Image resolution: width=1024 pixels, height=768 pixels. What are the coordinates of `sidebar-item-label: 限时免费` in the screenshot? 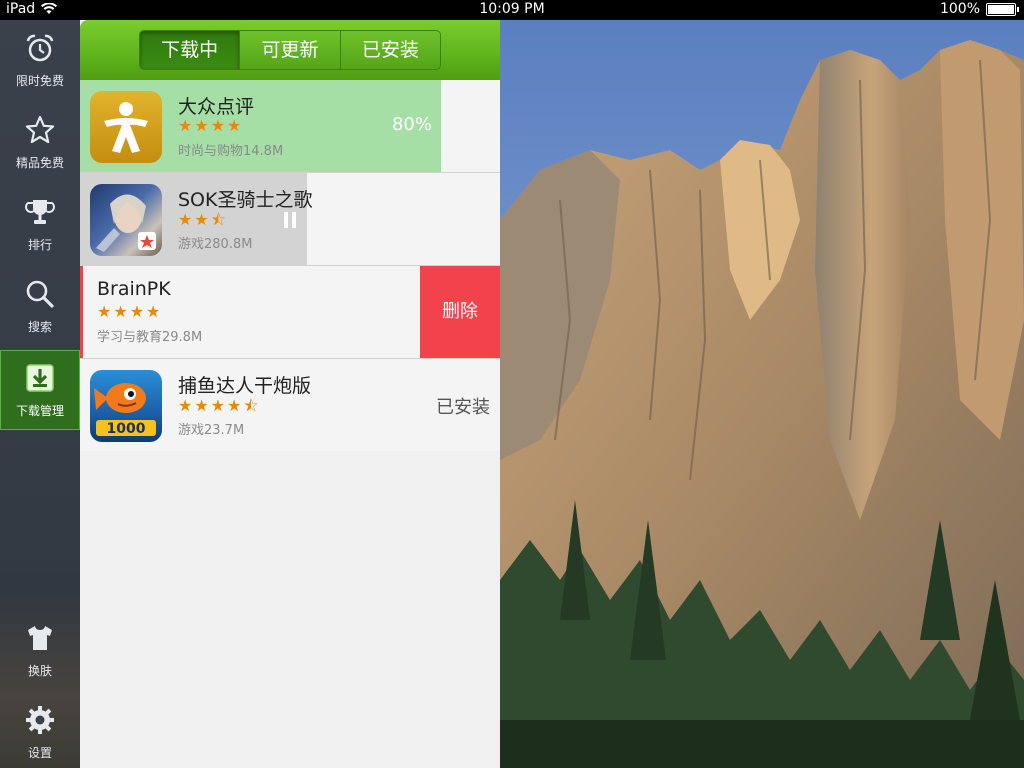 It's located at (39, 81).